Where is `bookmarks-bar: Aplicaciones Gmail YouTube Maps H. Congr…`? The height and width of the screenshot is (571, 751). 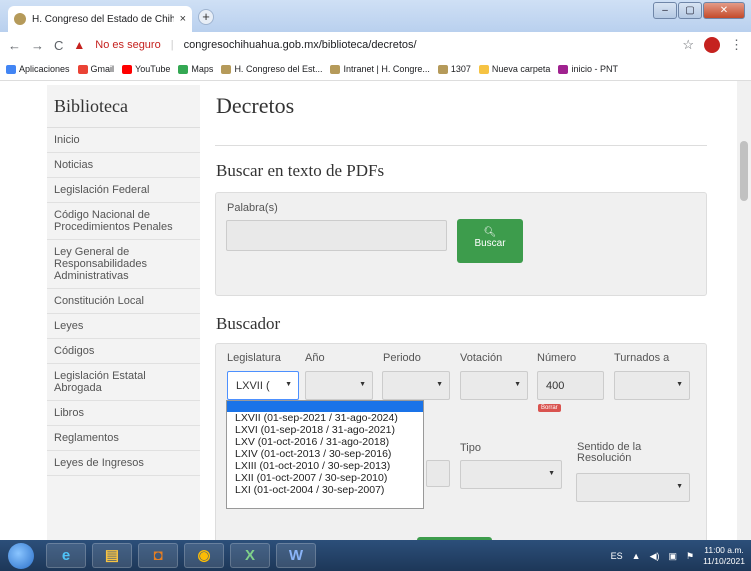
bookmarks-bar: Aplicaciones Gmail YouTube Maps H. Congr… is located at coordinates (375, 69).